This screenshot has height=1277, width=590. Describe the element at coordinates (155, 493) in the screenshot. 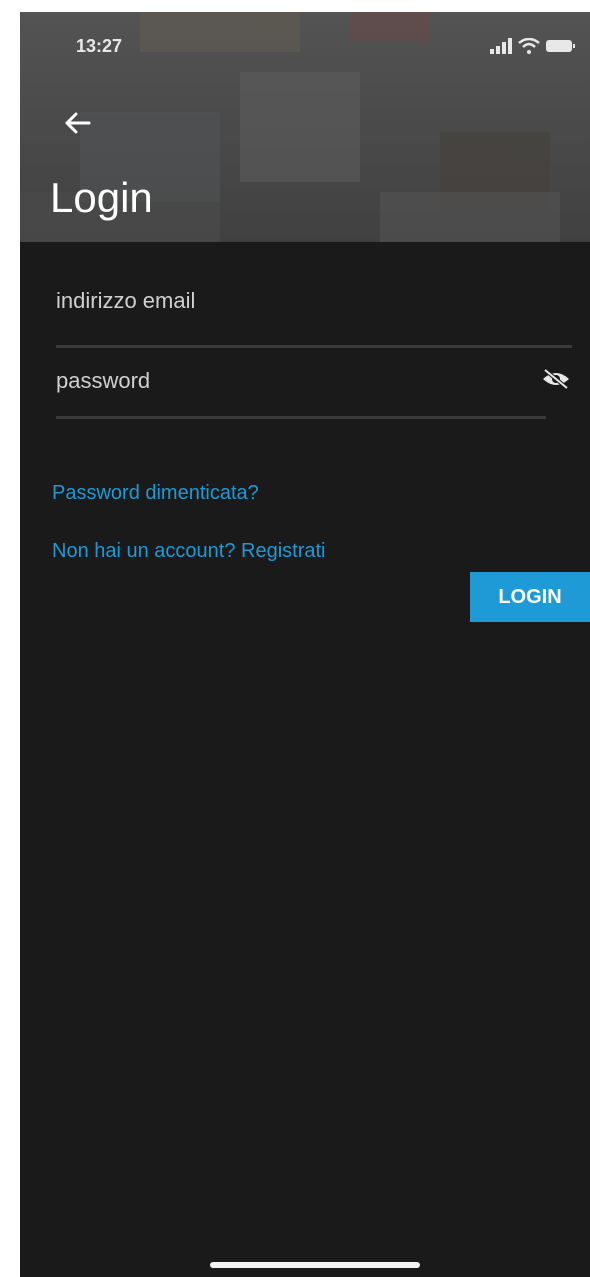

I see `forgot-password-link: Password dimenticata?` at that location.